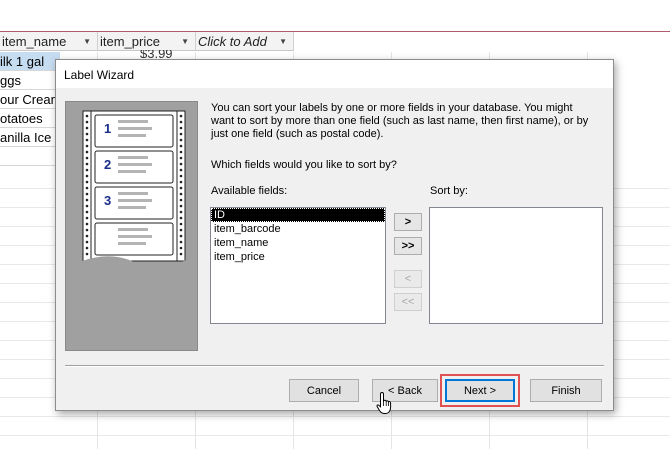 This screenshot has height=449, width=670. What do you see at coordinates (30, 99) in the screenshot?
I see `table-row: our Cream` at bounding box center [30, 99].